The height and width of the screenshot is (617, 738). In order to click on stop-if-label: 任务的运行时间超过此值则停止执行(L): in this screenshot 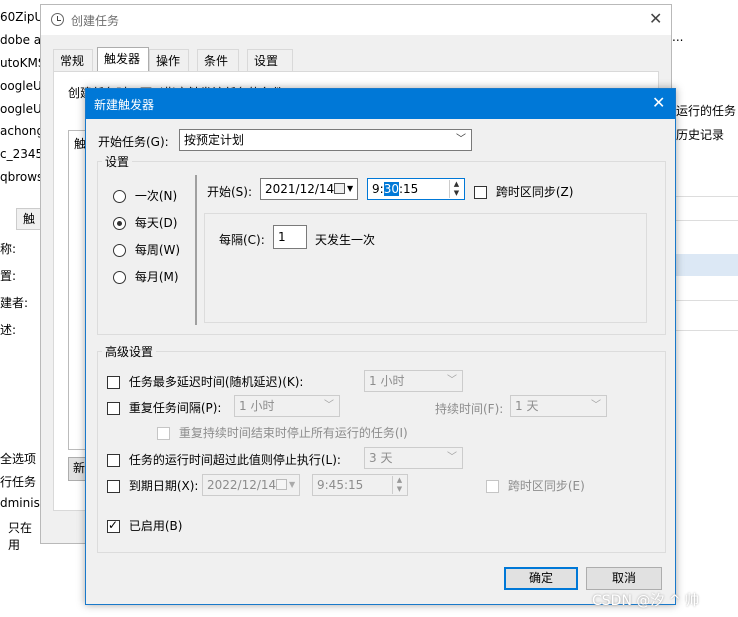, I will do `click(234, 460)`.